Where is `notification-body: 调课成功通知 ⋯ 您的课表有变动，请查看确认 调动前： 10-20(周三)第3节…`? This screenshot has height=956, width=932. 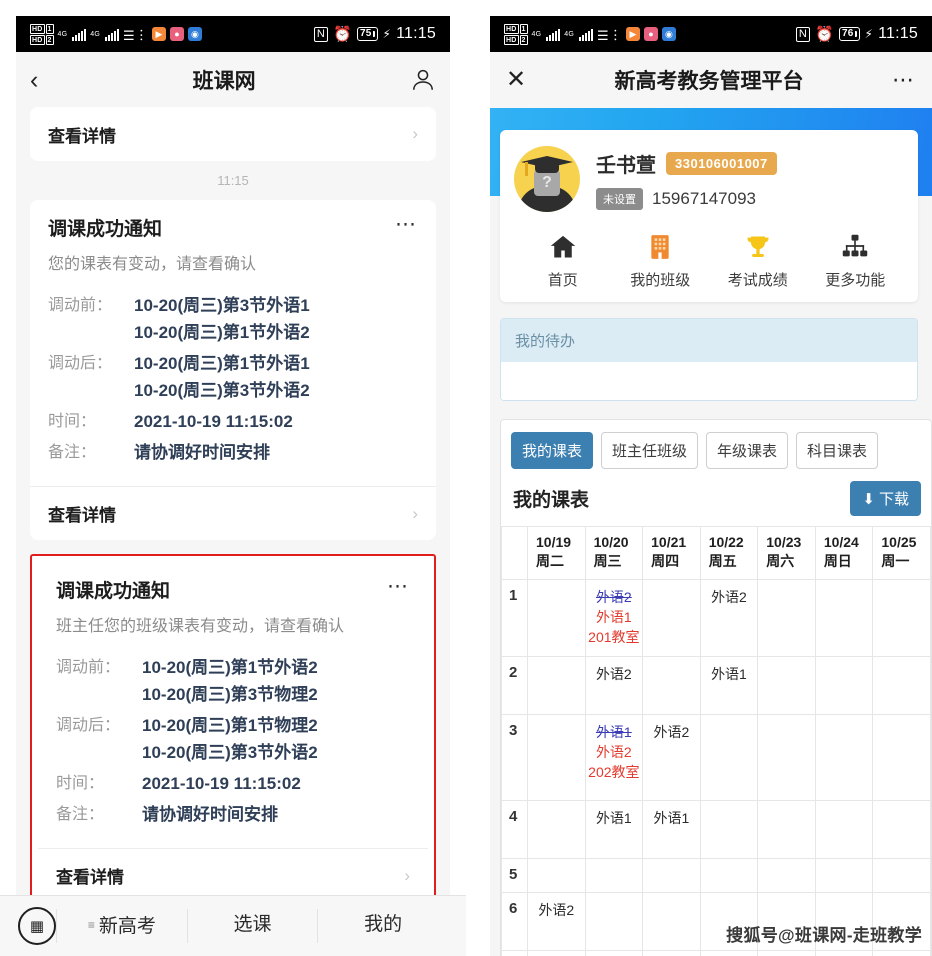 notification-body: 调课成功通知 ⋯ 您的课表有变动，请查看确认 调动前： 10-20(周三)第3节… is located at coordinates (233, 343).